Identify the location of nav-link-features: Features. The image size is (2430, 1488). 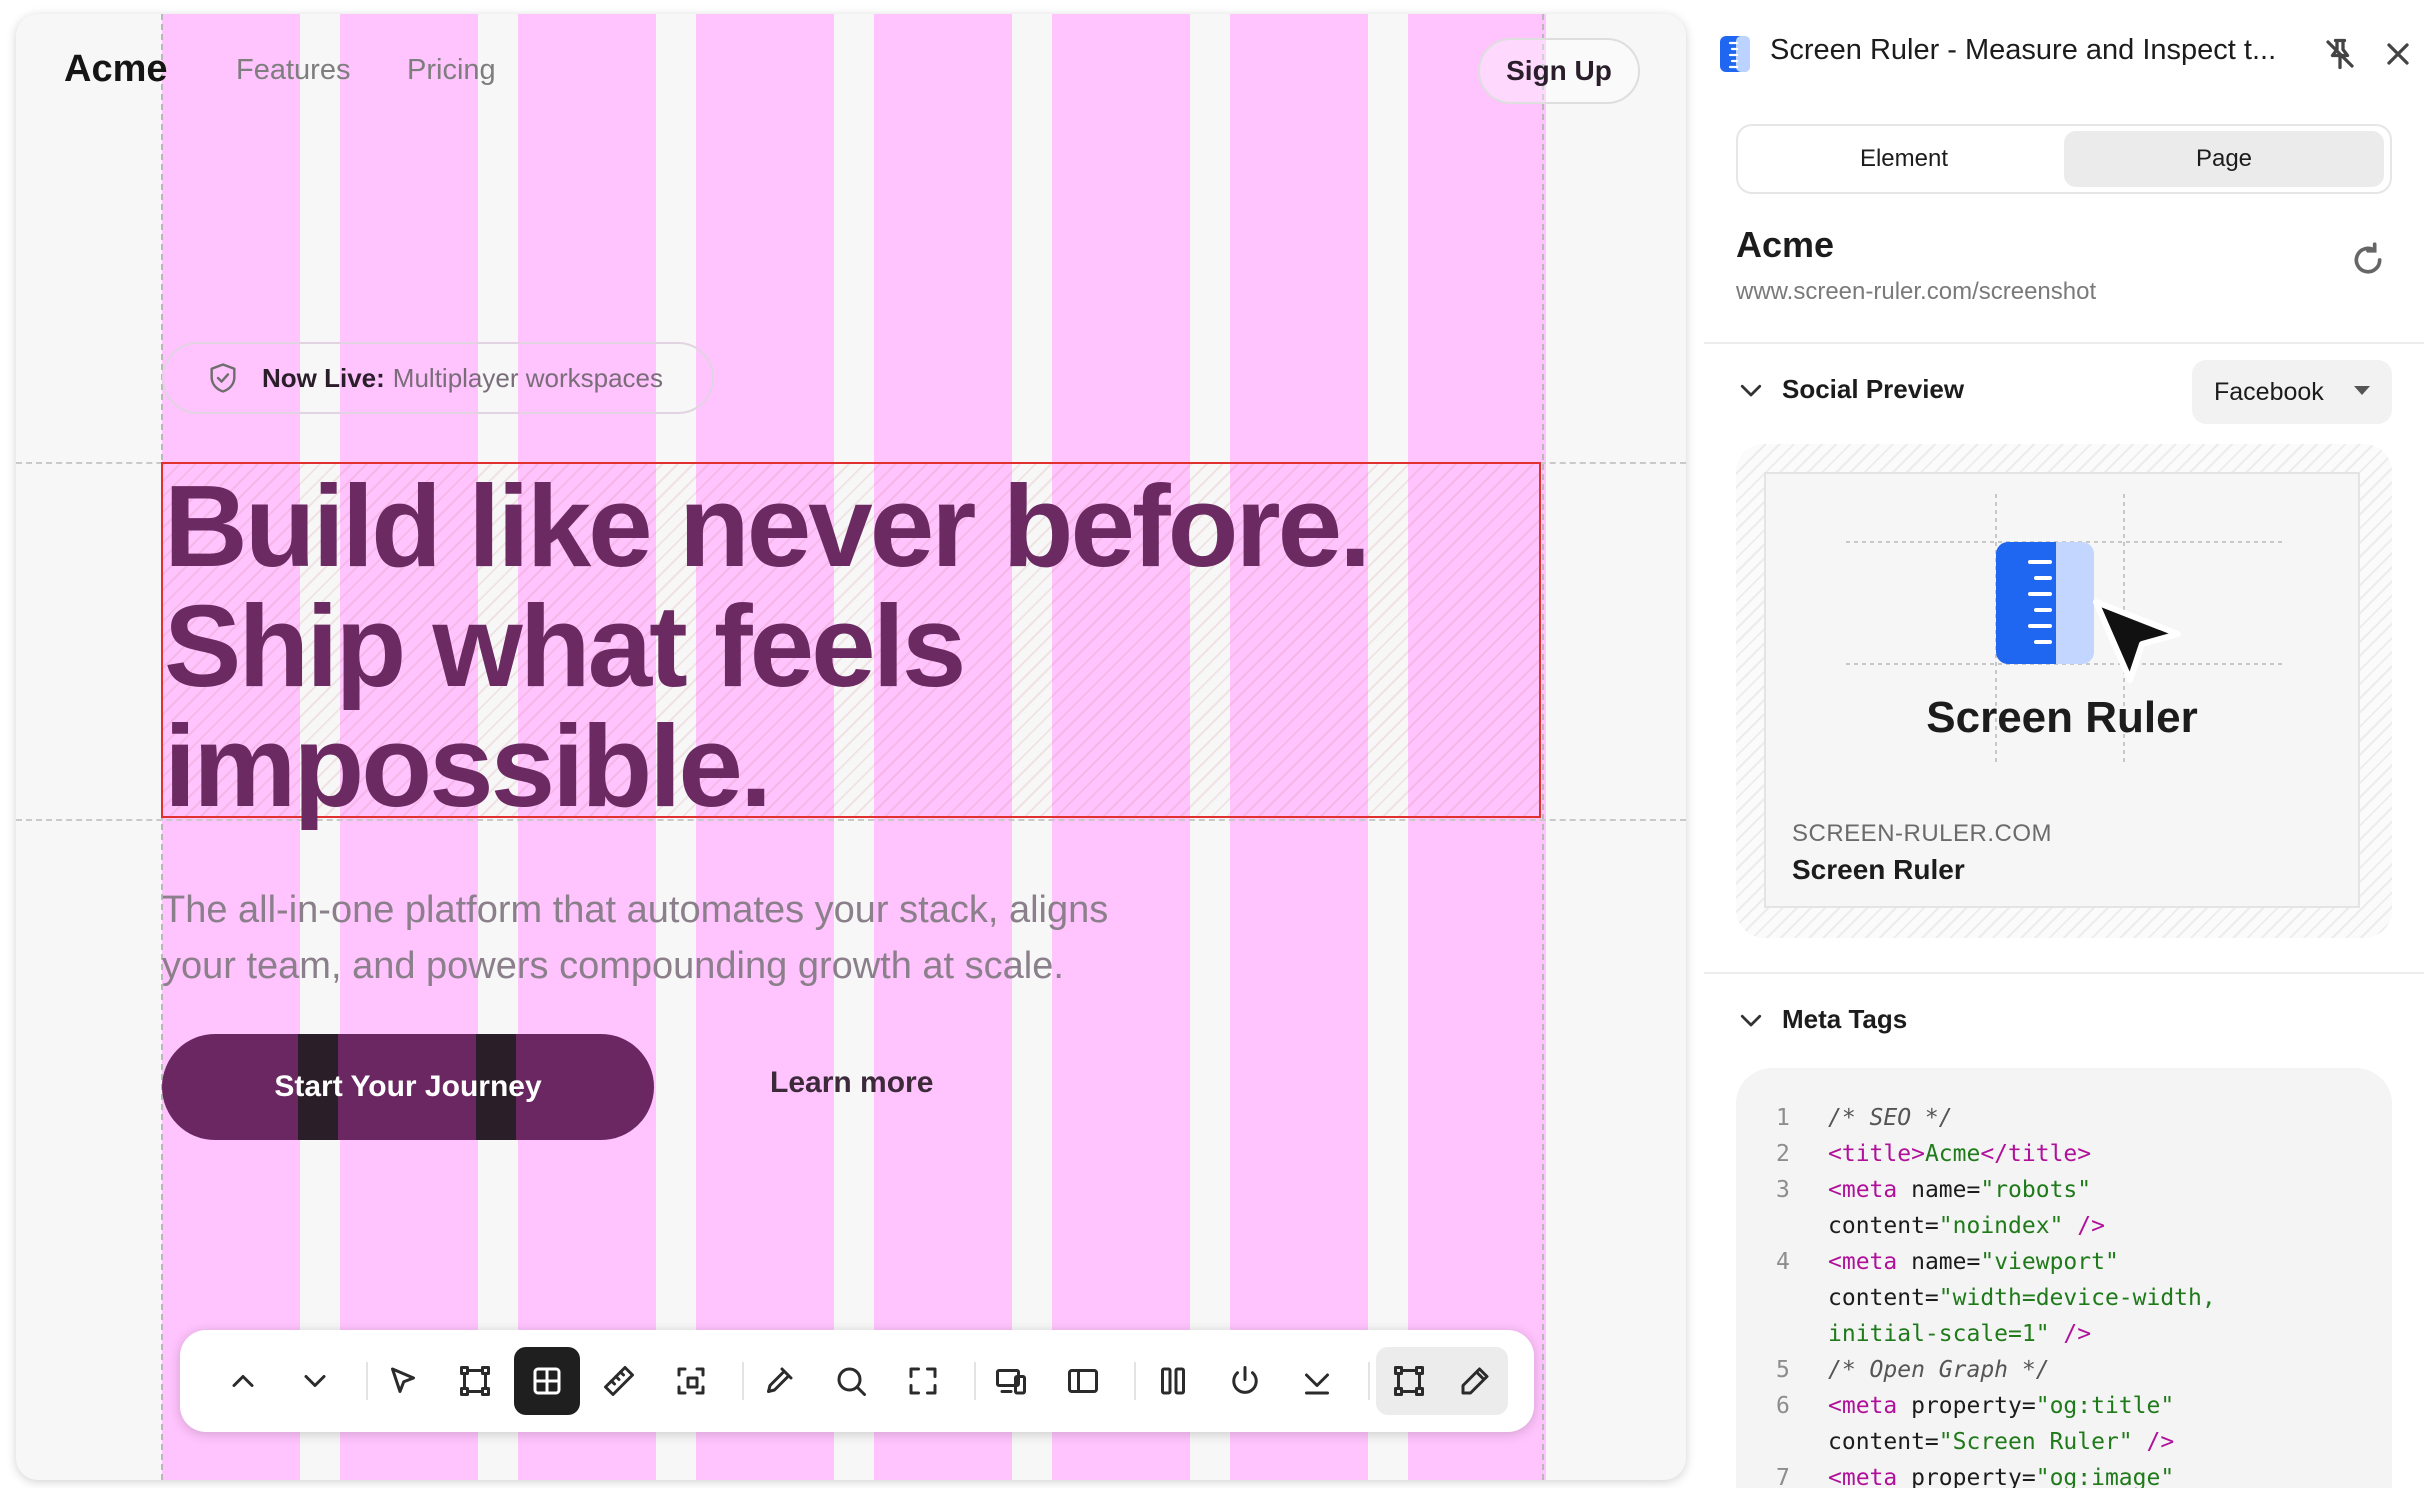
(293, 70).